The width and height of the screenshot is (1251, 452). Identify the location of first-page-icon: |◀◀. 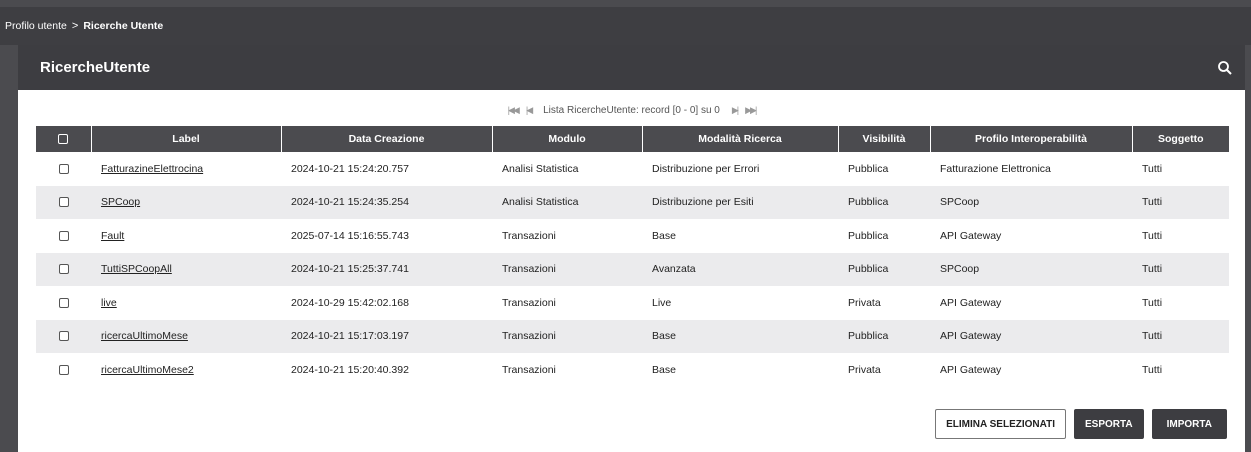
(514, 110).